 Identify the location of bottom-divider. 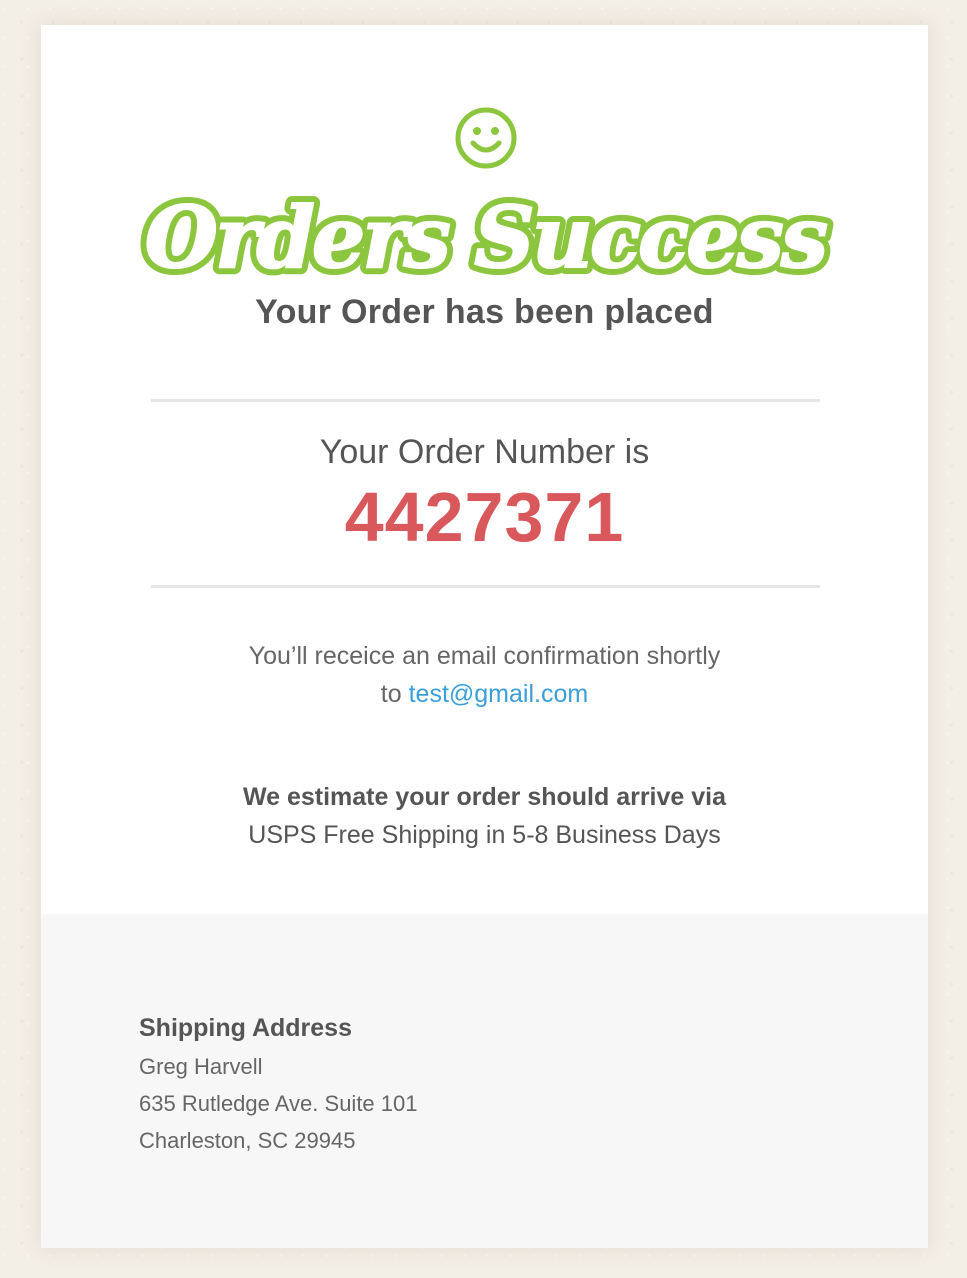
(485, 586).